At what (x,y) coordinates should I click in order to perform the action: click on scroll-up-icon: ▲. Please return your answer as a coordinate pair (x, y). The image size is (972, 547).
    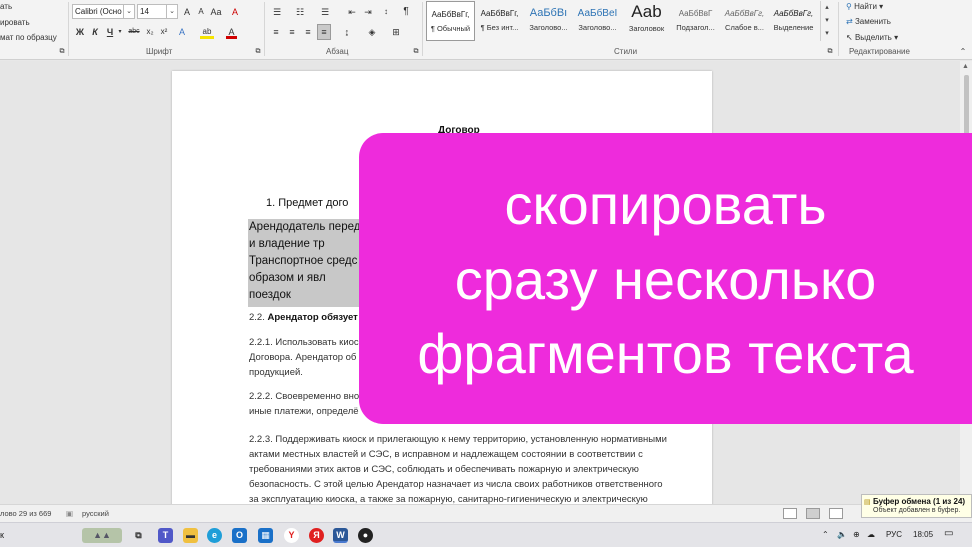
    Looking at the image, I should click on (965, 66).